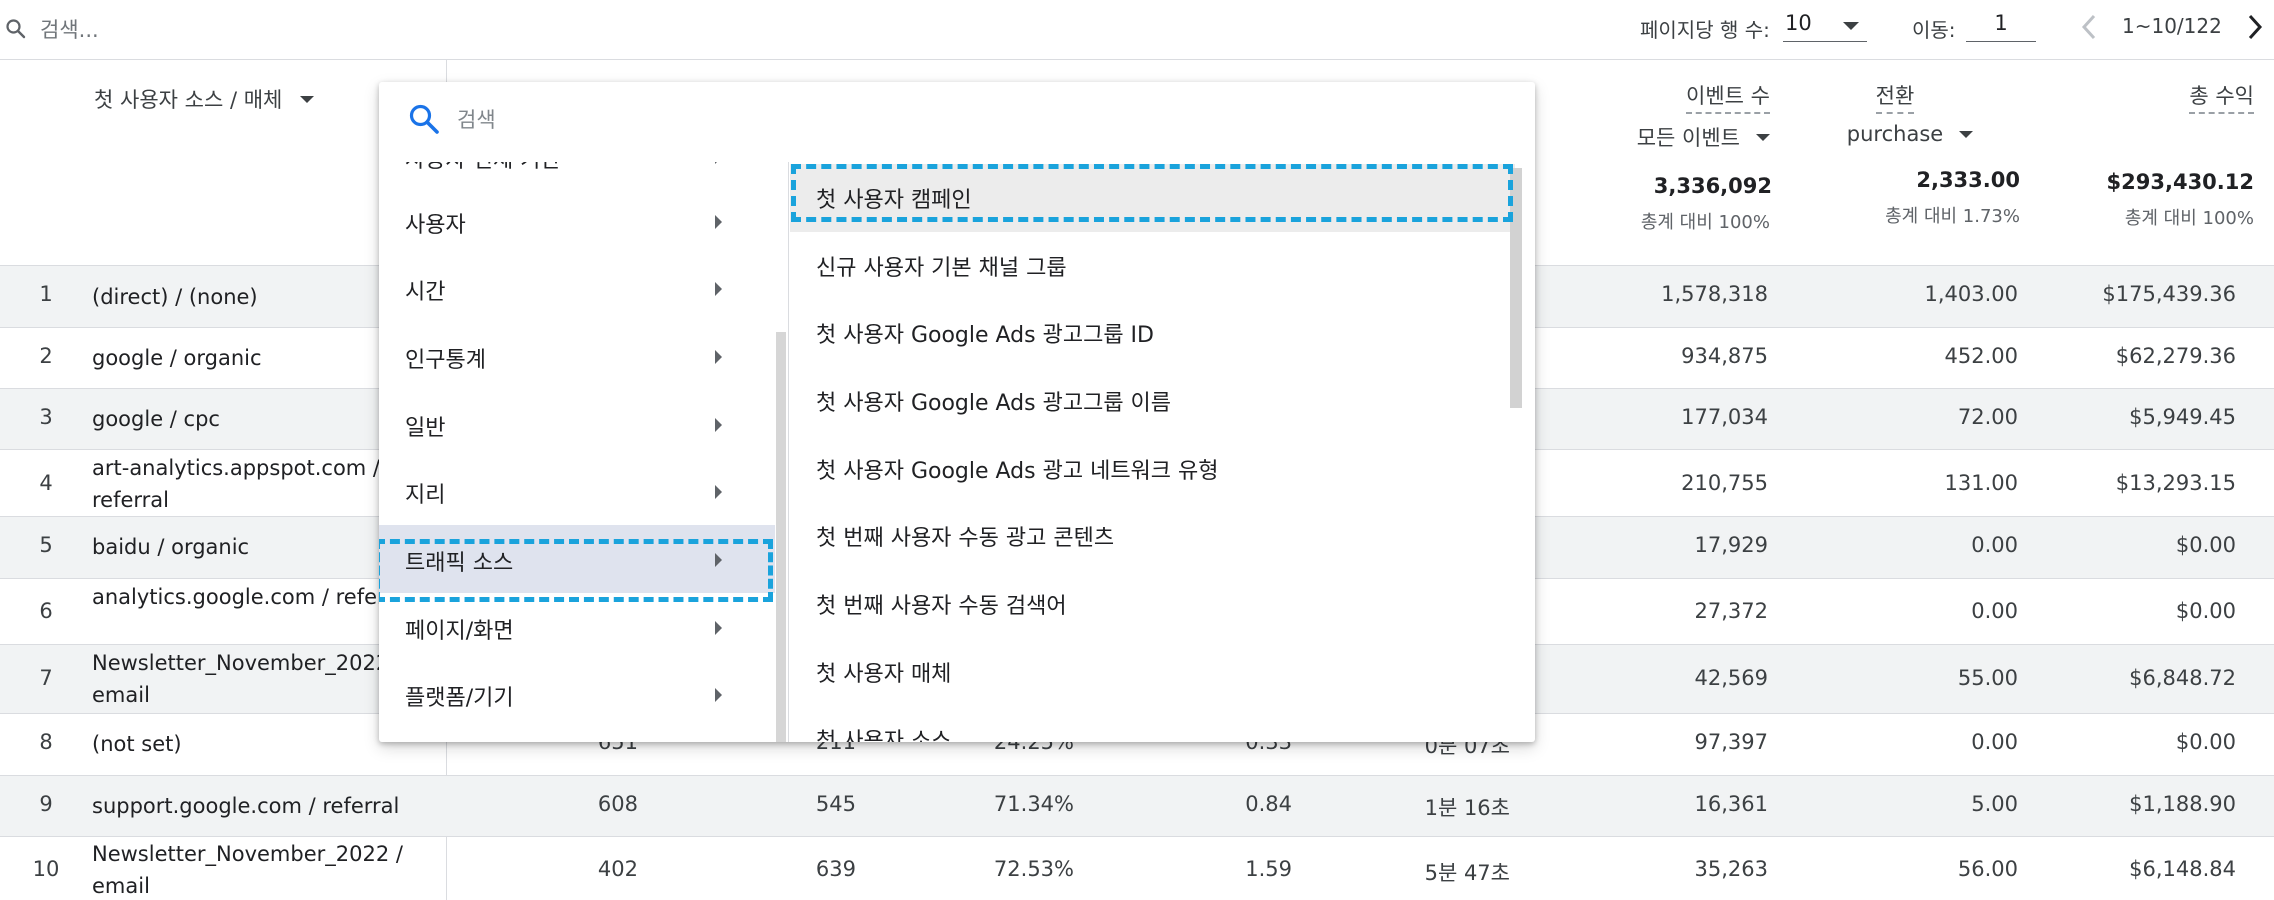 The width and height of the screenshot is (2274, 900). I want to click on dimension-category-list: 사용자 전체 기간 사용자 시간 인구통계 일반 지리 트래픽 소스 페이지/, so click(584, 452).